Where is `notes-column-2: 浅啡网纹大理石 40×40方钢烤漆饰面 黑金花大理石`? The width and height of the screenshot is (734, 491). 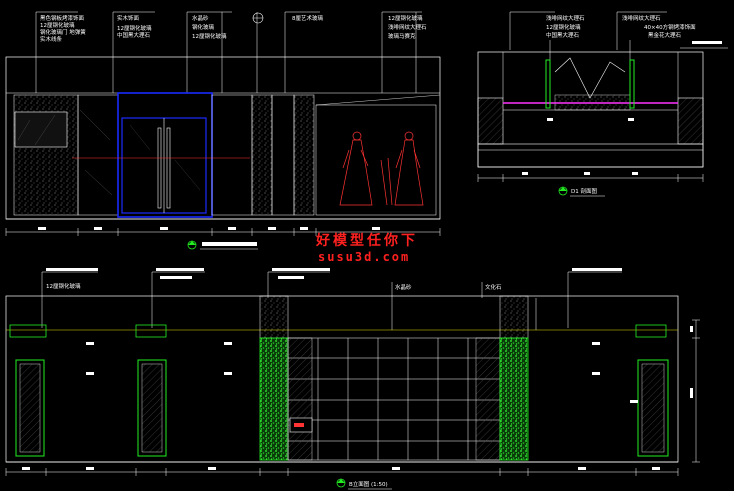
notes-column-2: 浅啡网纹大理石 40×40方钢烤漆饰面 黑金花大理石 is located at coordinates (659, 26).